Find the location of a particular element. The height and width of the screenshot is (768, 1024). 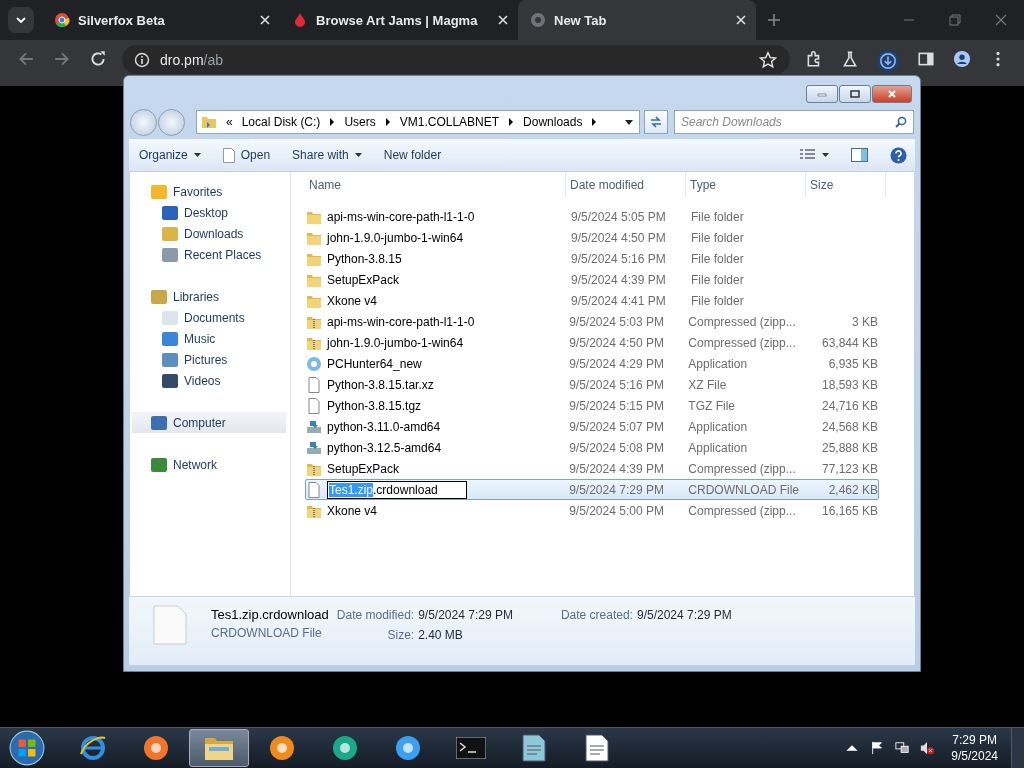

refresh-button is located at coordinates (656, 122).